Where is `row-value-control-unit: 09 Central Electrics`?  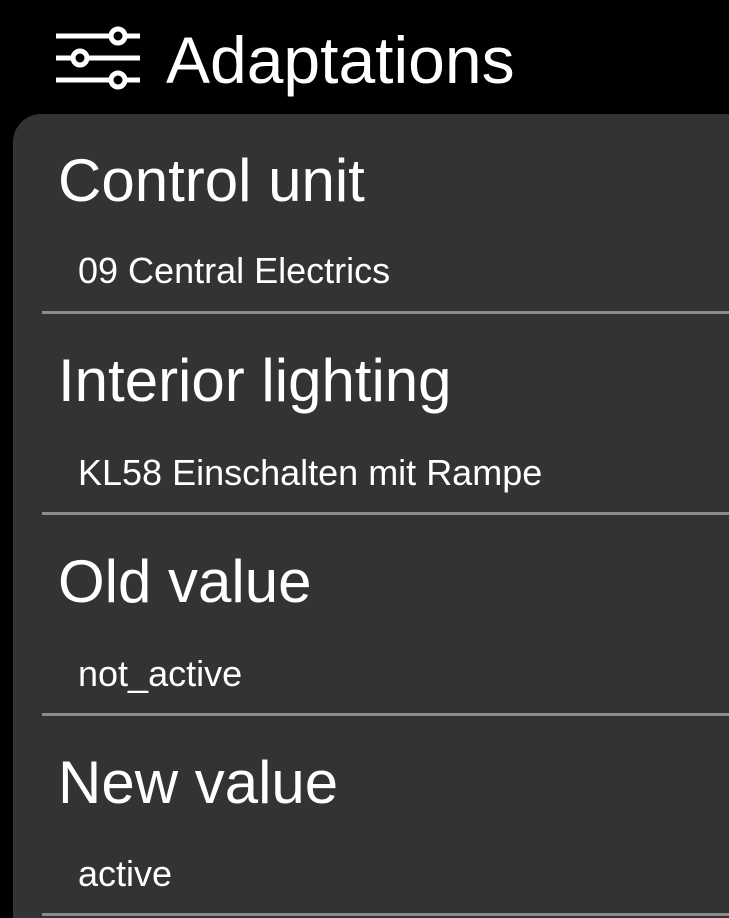
row-value-control-unit: 09 Central Electrics is located at coordinates (234, 270).